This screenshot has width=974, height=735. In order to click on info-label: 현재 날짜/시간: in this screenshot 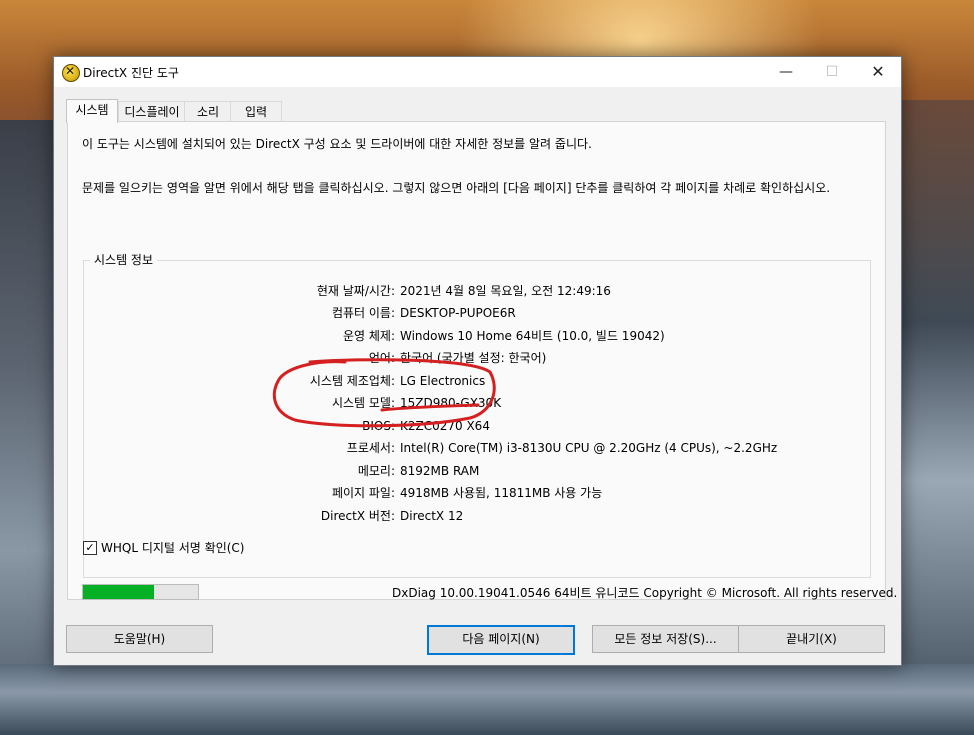, I will do `click(355, 291)`.